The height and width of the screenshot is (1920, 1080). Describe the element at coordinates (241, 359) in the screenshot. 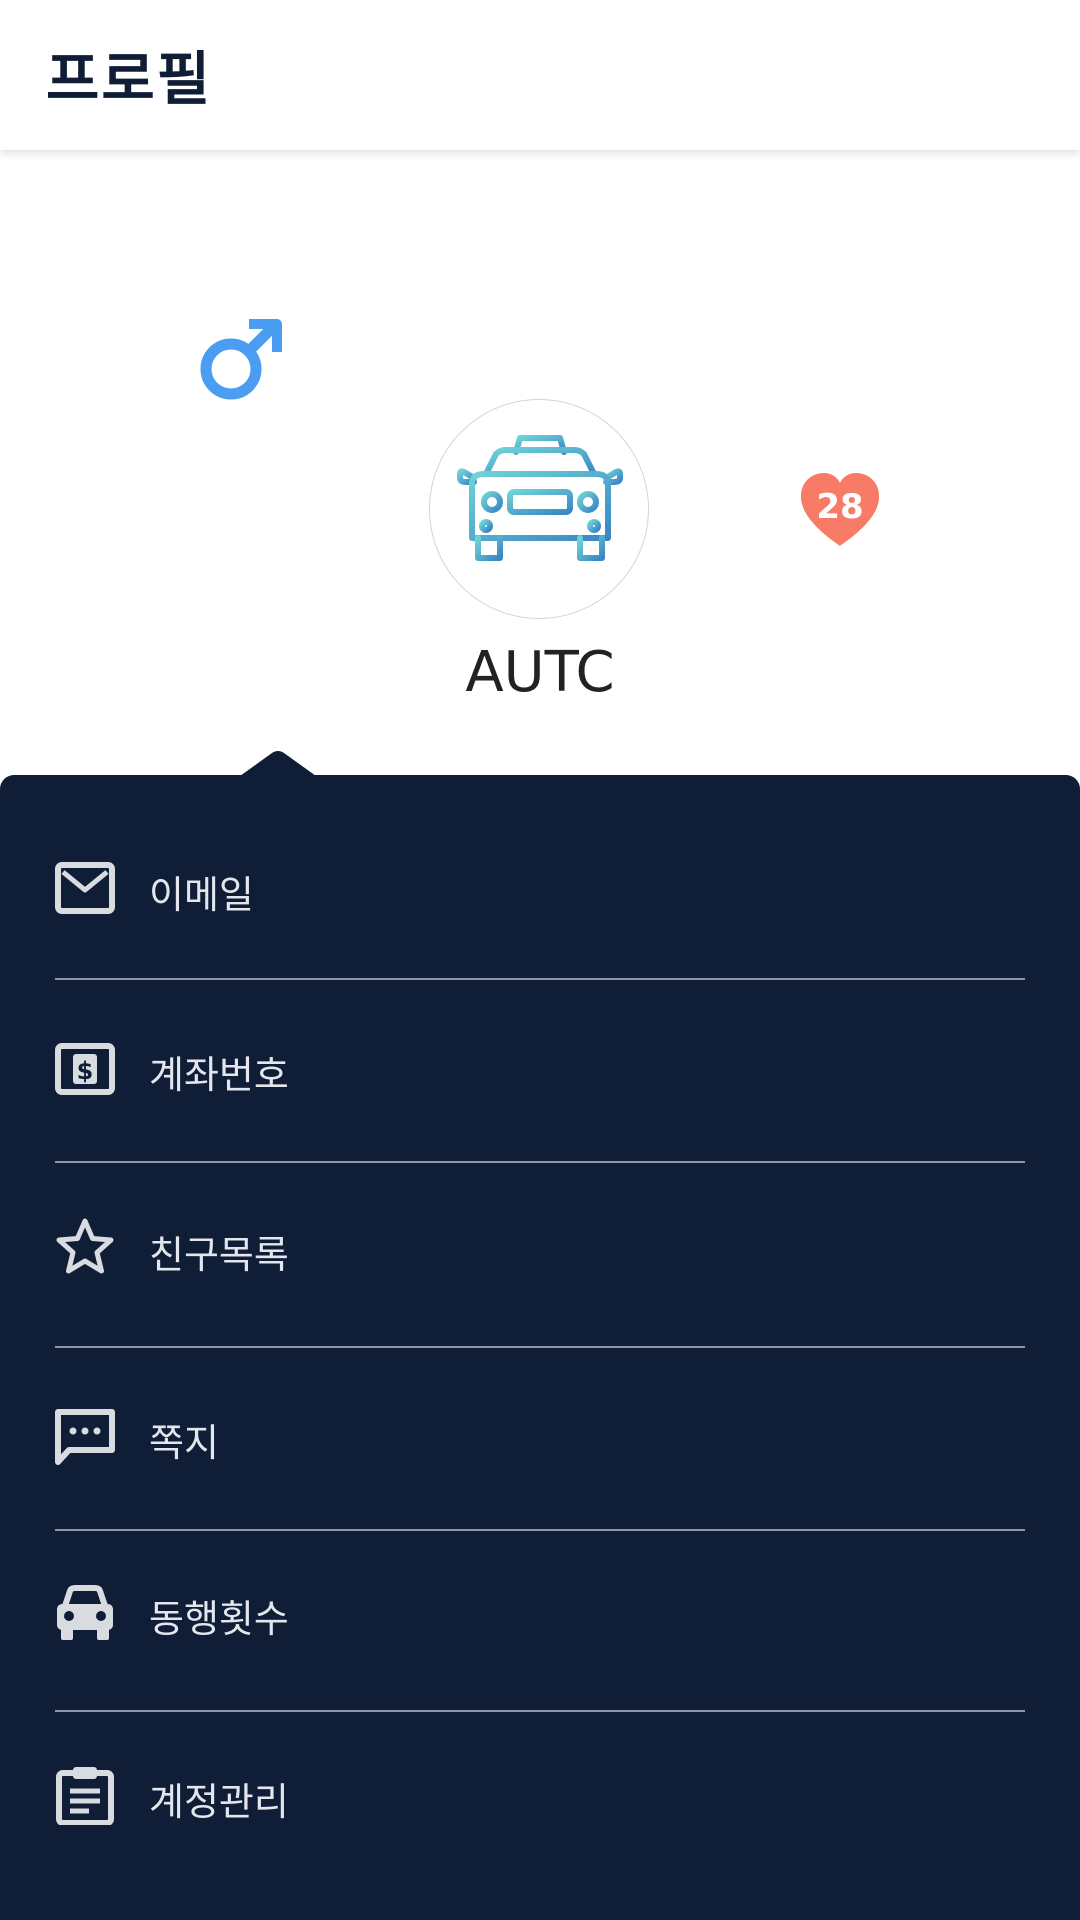

I see `male-symbol-icon` at that location.